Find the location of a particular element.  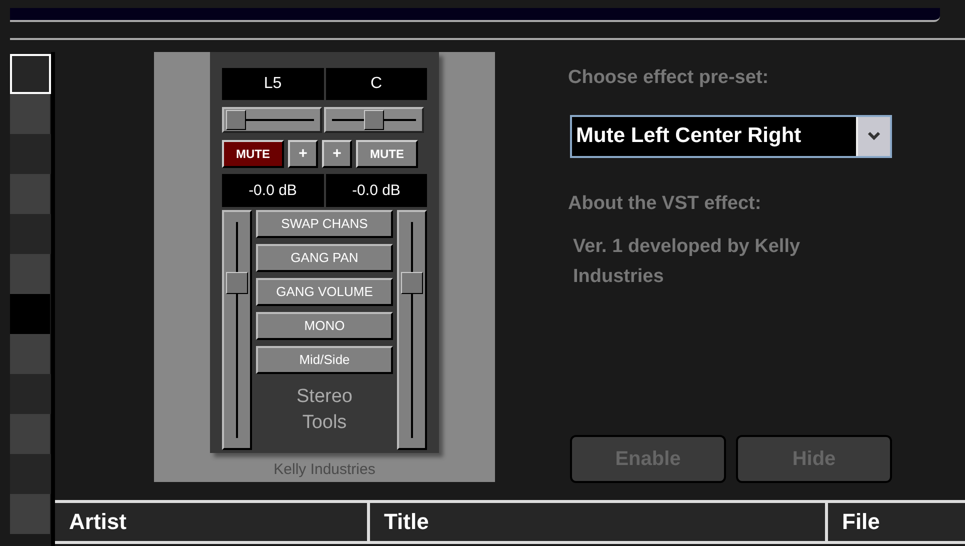

channel-label: C is located at coordinates (376, 84).